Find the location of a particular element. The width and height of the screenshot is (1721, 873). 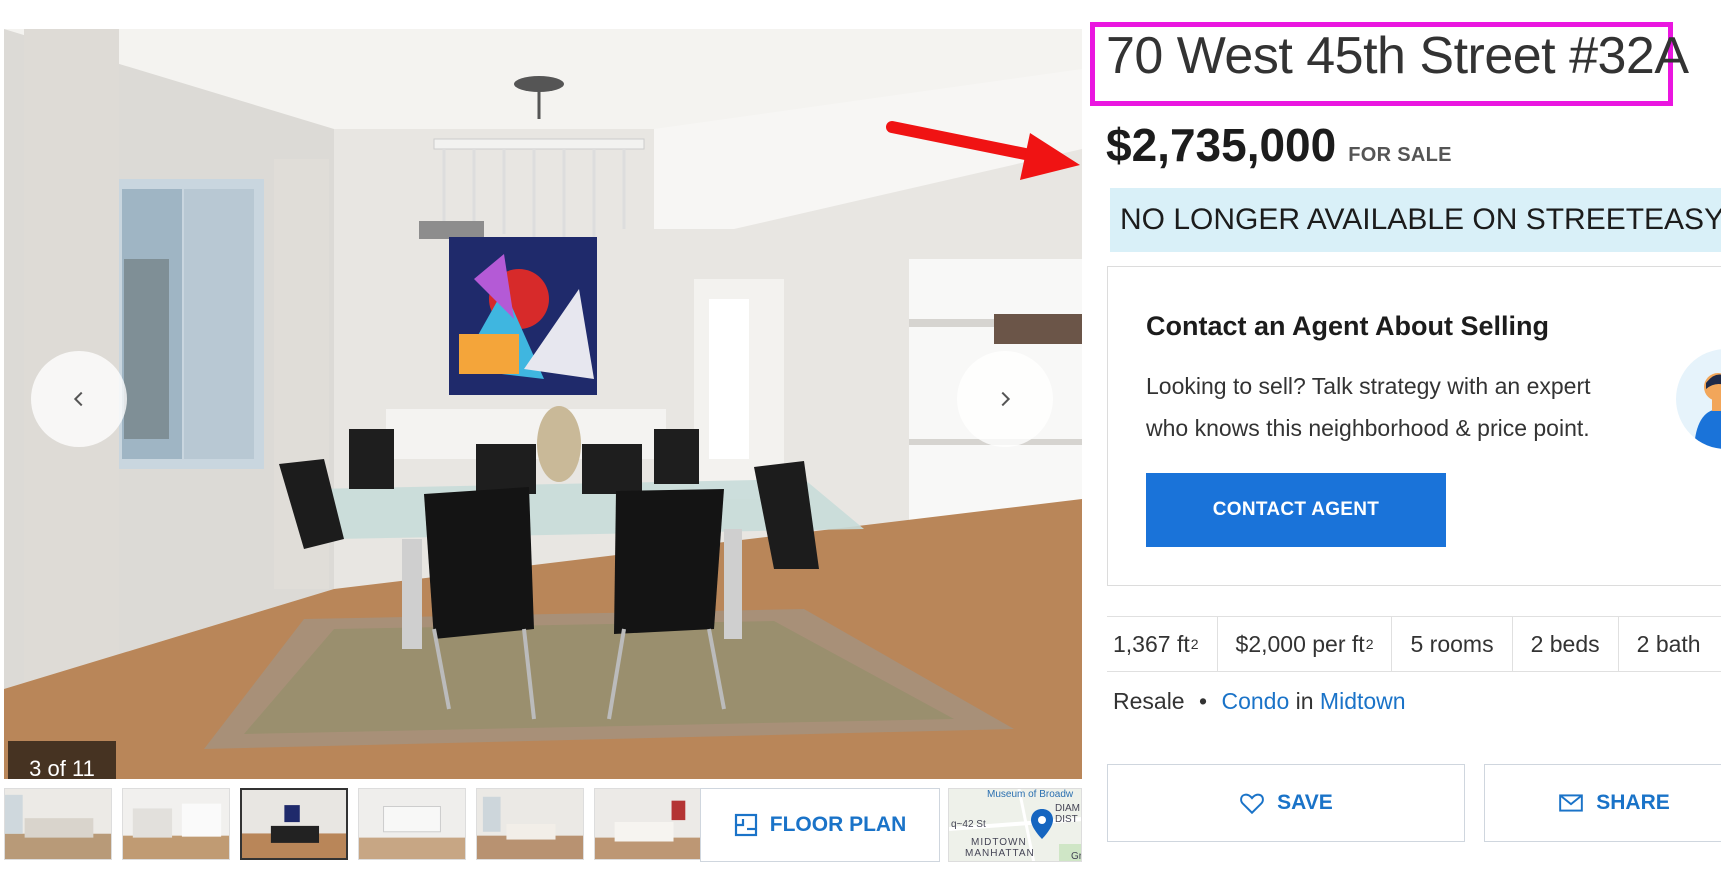

floor-plan-icon is located at coordinates (745, 825).